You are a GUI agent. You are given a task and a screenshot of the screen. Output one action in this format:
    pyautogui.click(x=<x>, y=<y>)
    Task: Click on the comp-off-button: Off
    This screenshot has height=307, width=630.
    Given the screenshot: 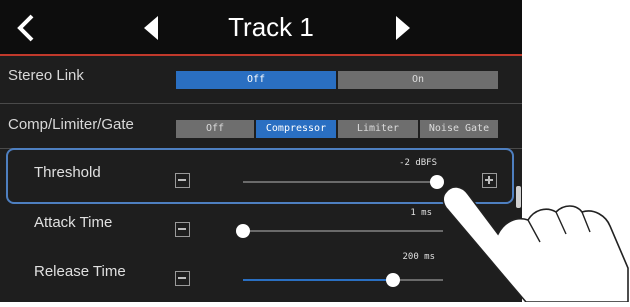 What is the action you would take?
    pyautogui.click(x=215, y=129)
    